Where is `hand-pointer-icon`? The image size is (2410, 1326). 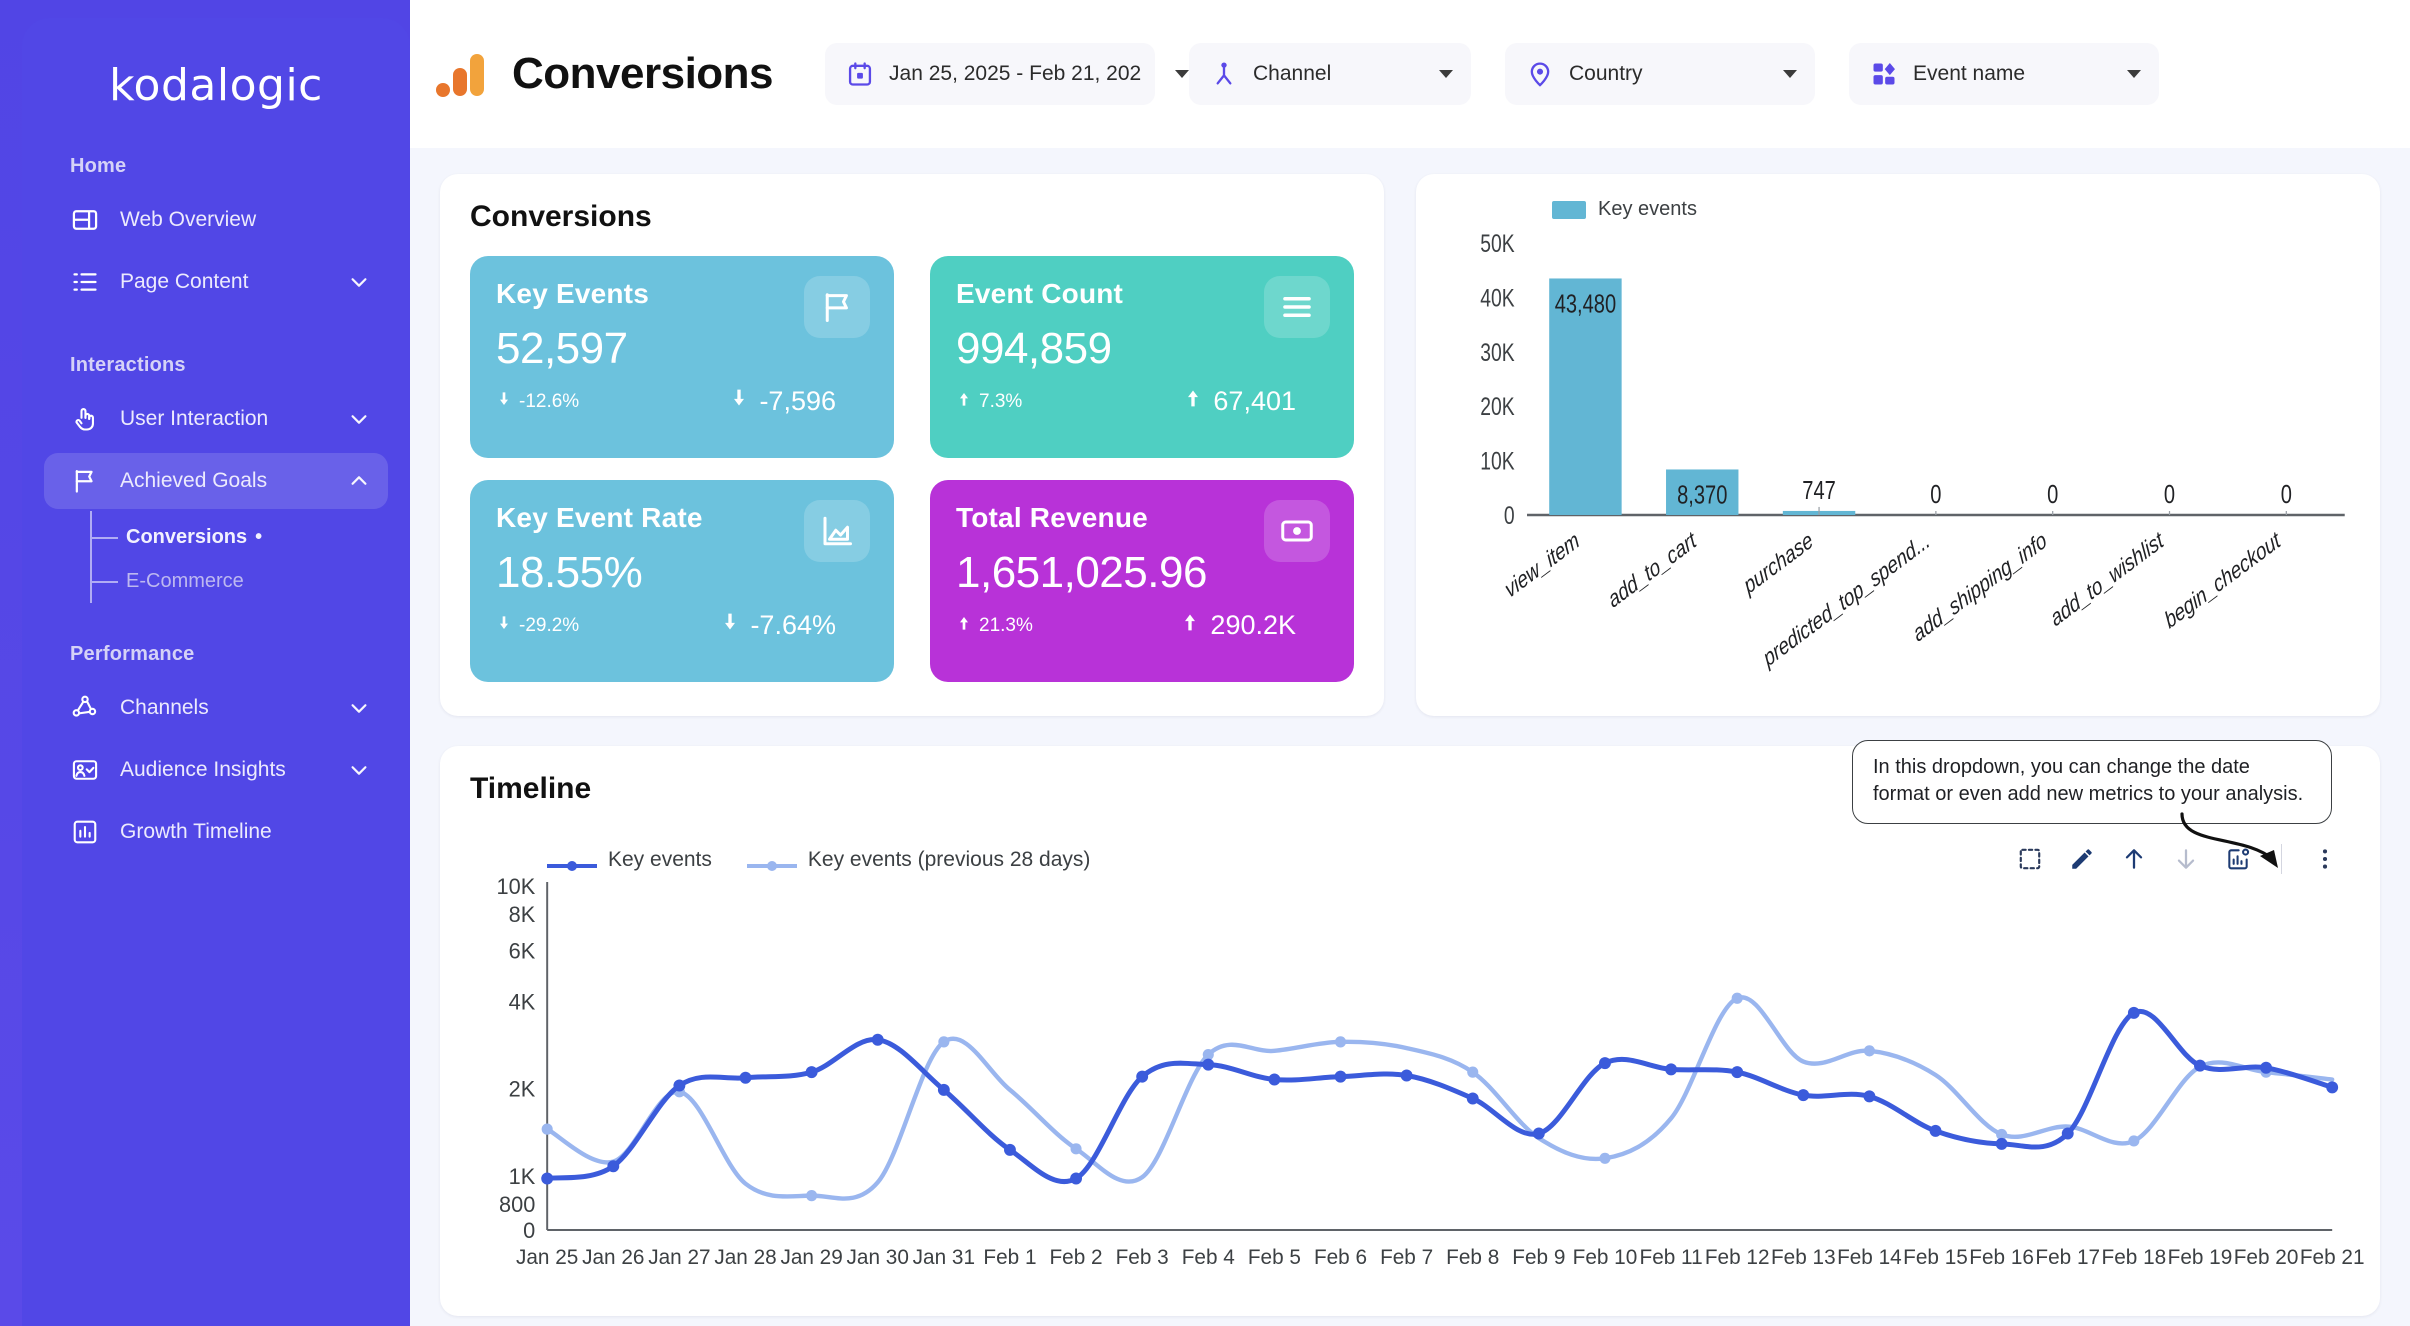
hand-pointer-icon is located at coordinates (85, 419).